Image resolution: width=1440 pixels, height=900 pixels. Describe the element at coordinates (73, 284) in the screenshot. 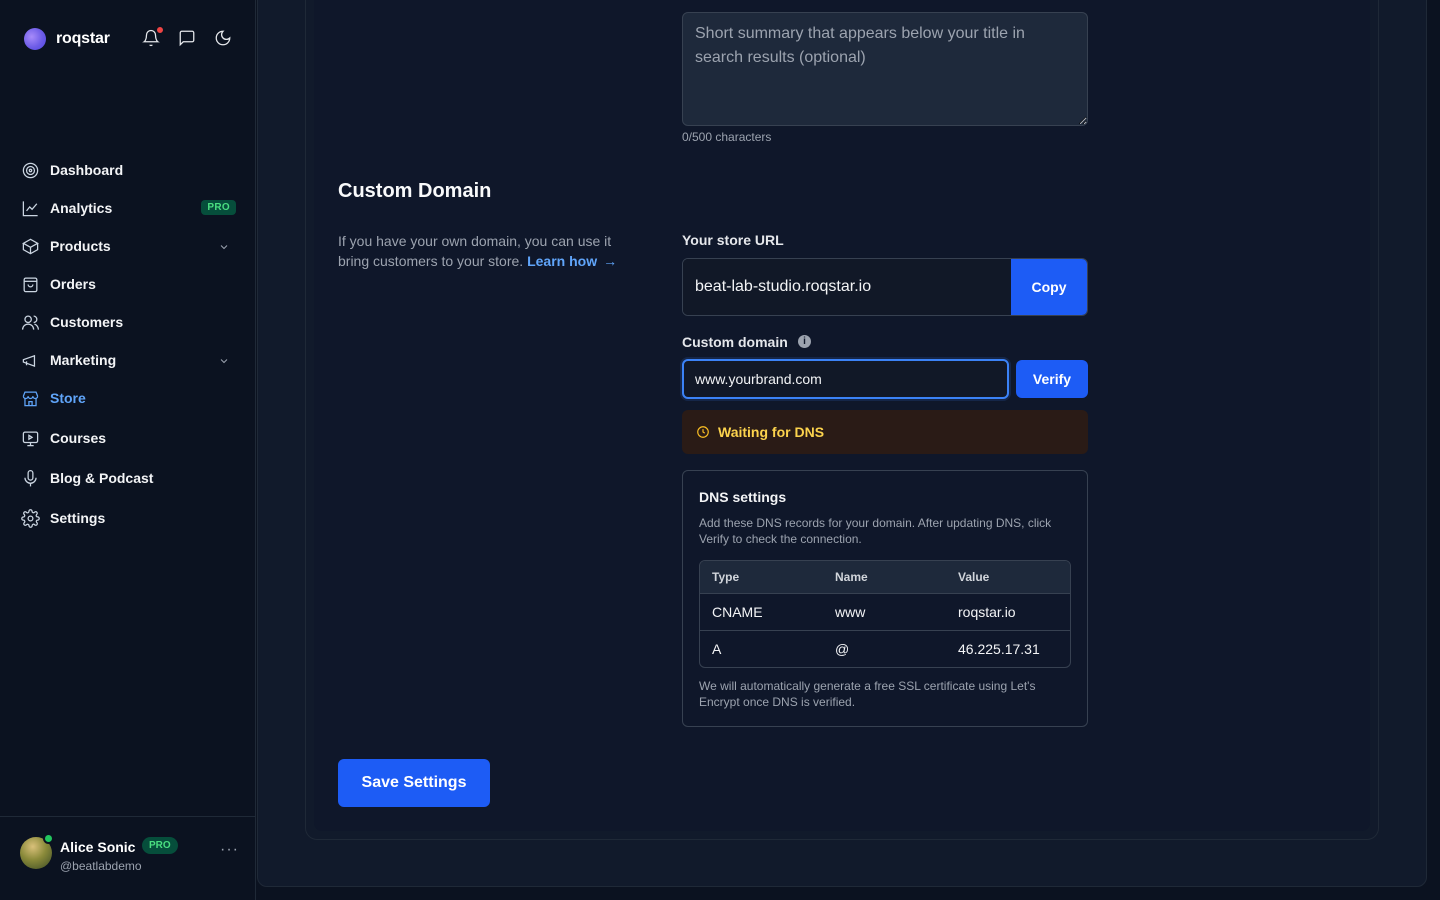

I see `sidebar-item-label: Orders` at that location.